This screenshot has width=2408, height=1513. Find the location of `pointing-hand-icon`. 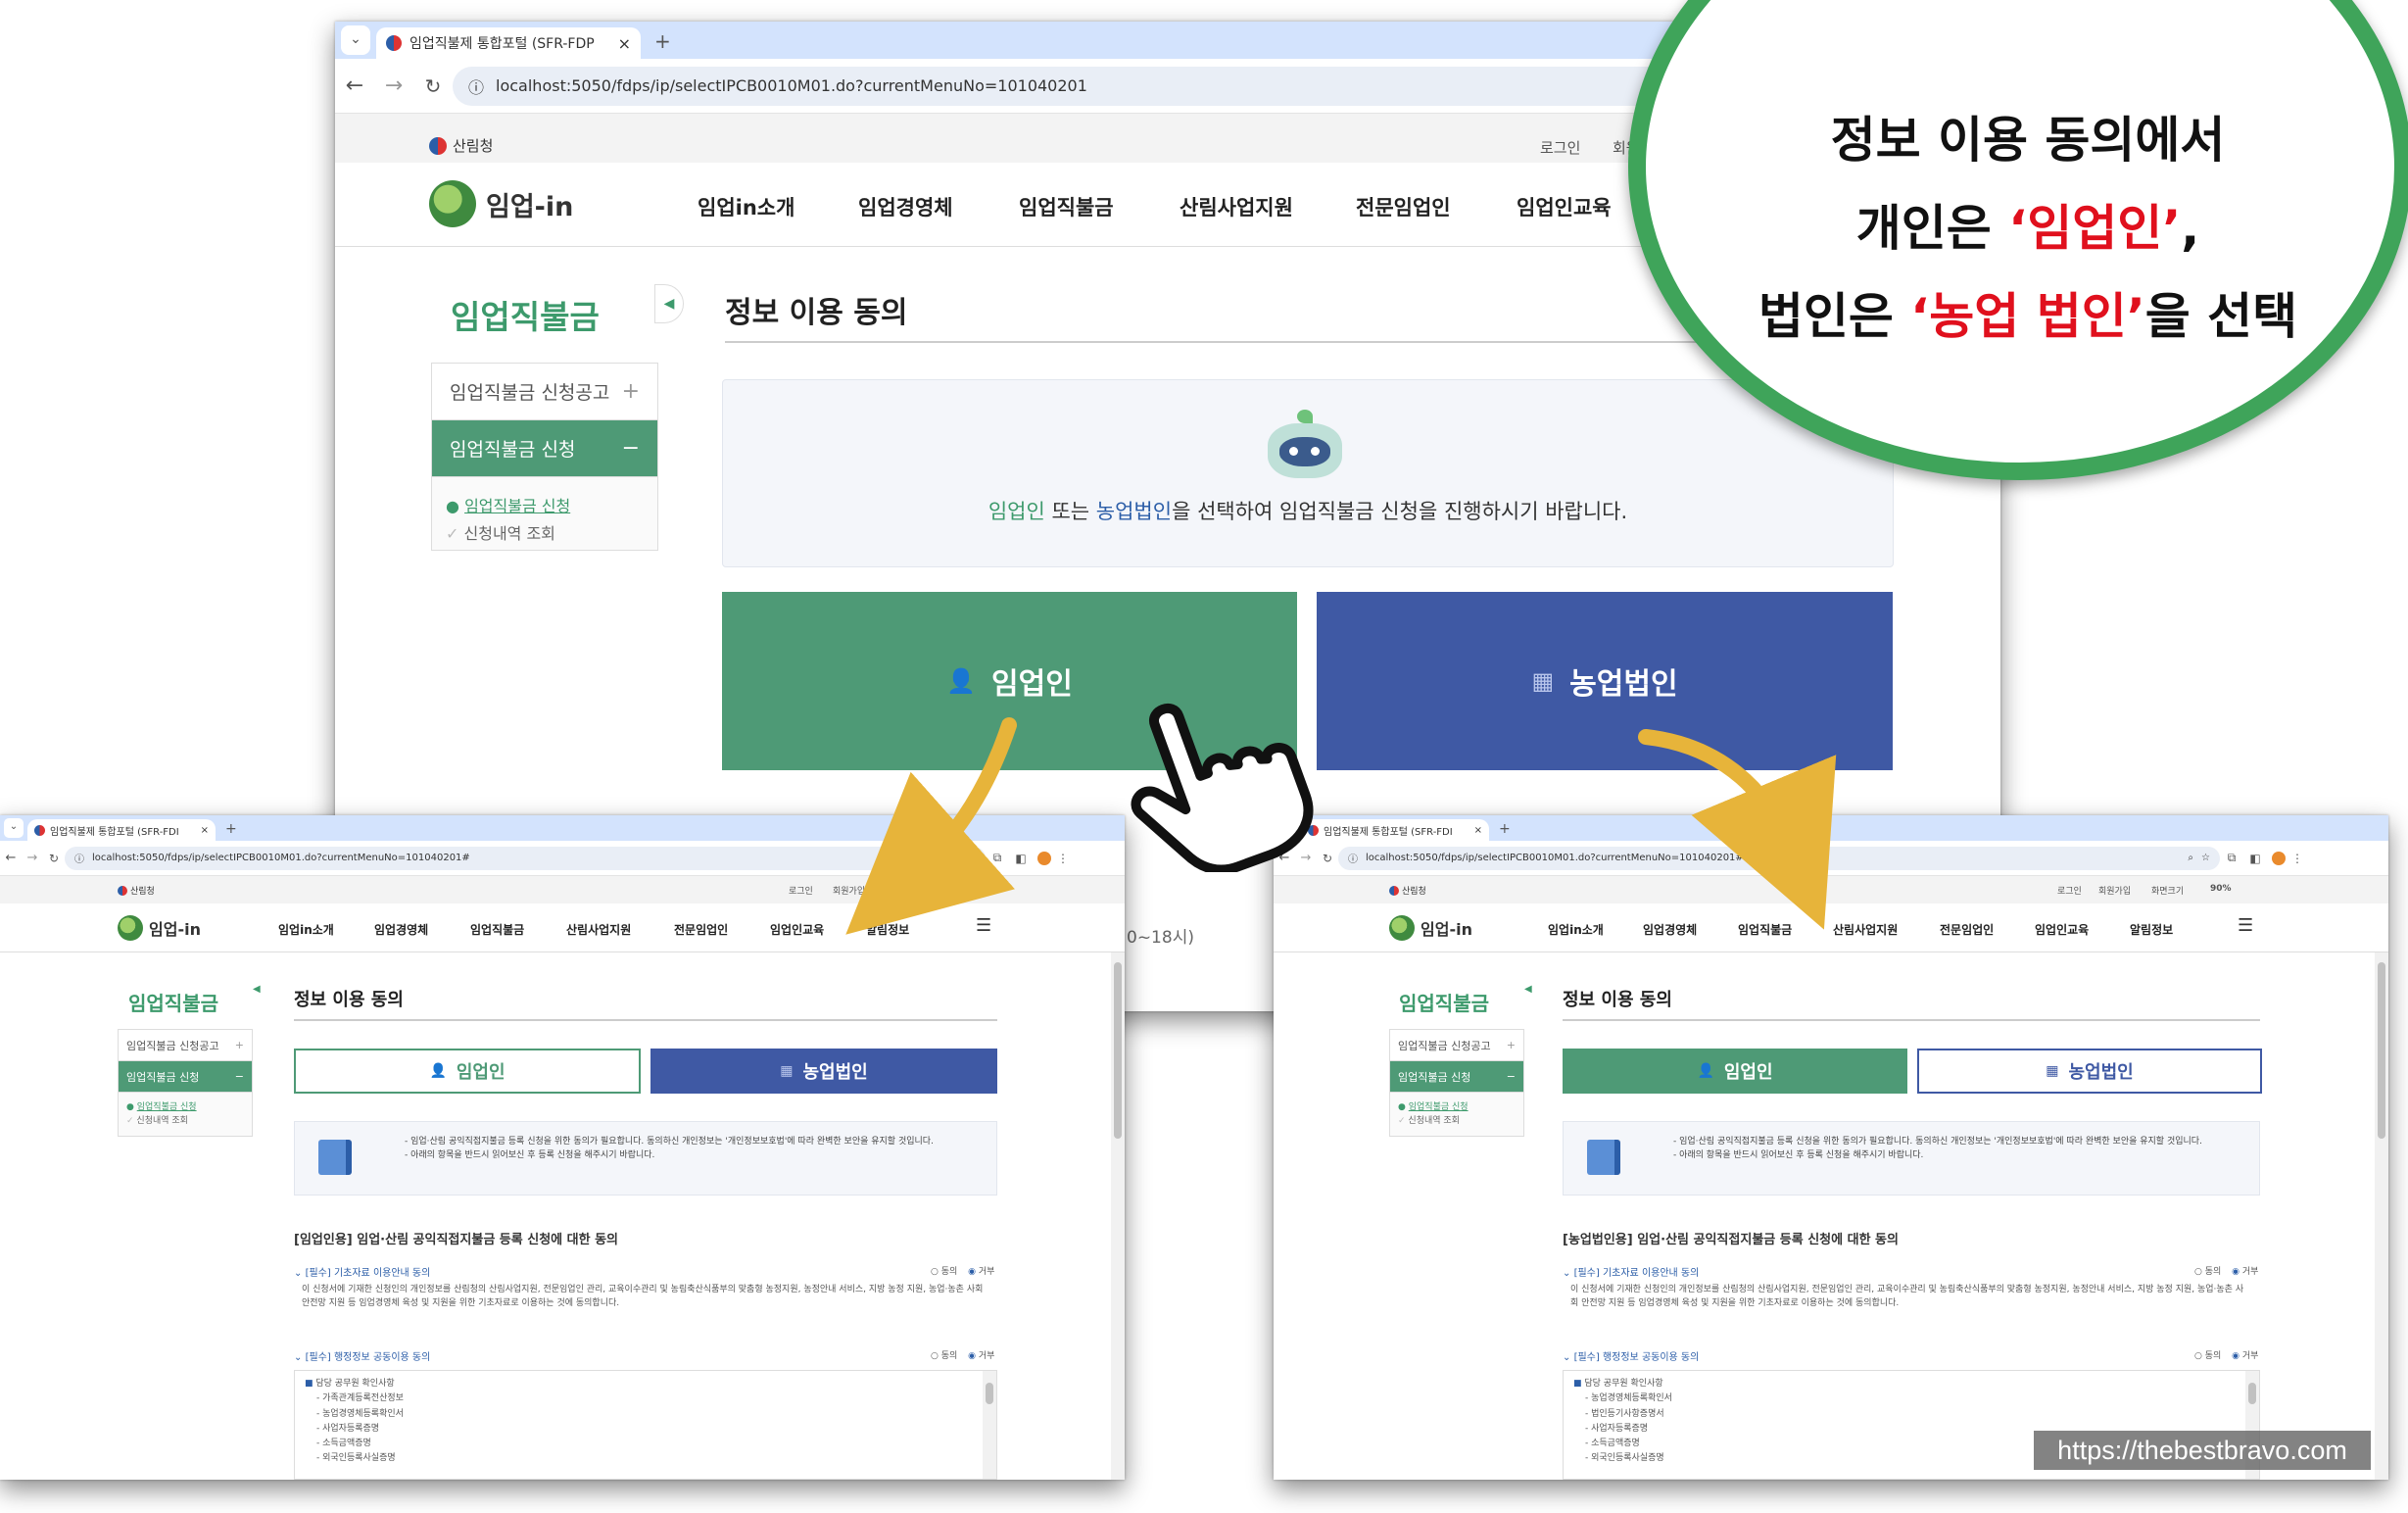

pointing-hand-icon is located at coordinates (1222, 788).